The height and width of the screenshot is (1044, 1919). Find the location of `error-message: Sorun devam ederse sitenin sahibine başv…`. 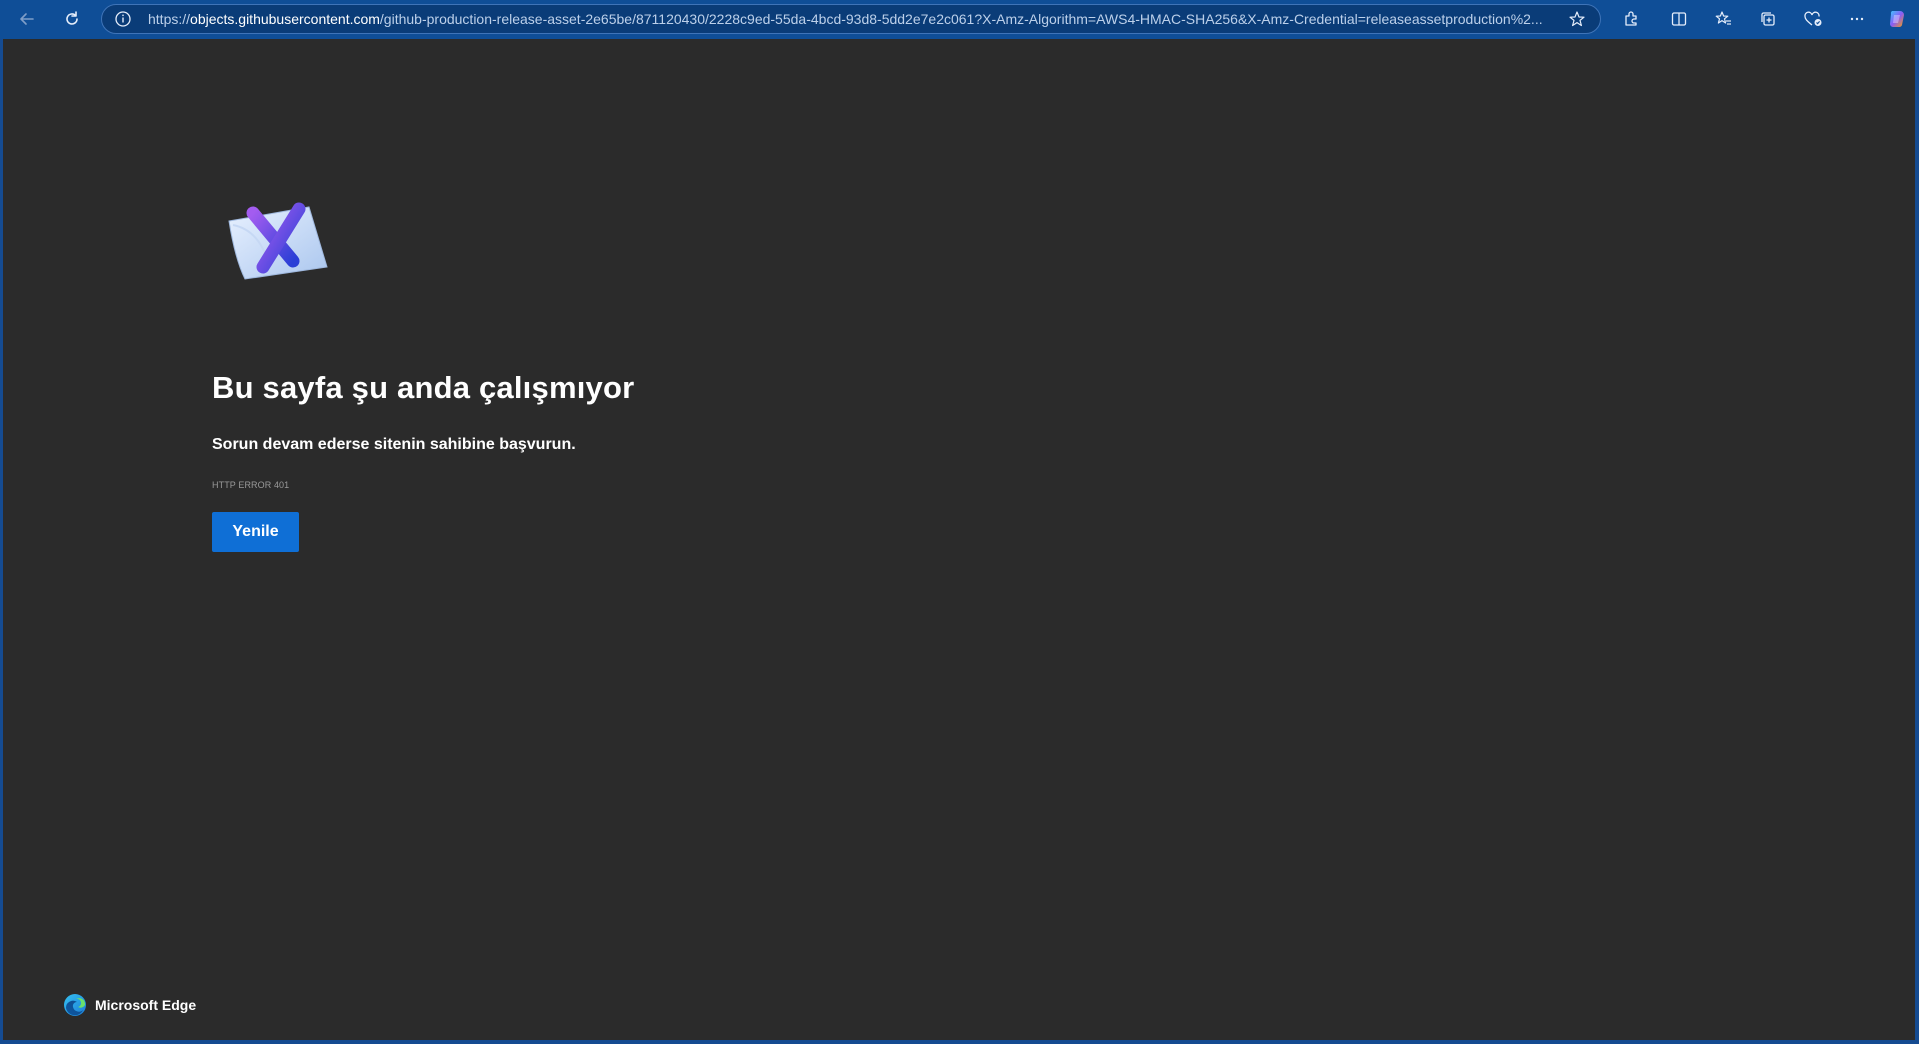

error-message: Sorun devam ederse sitenin sahibine başv… is located at coordinates (394, 444).